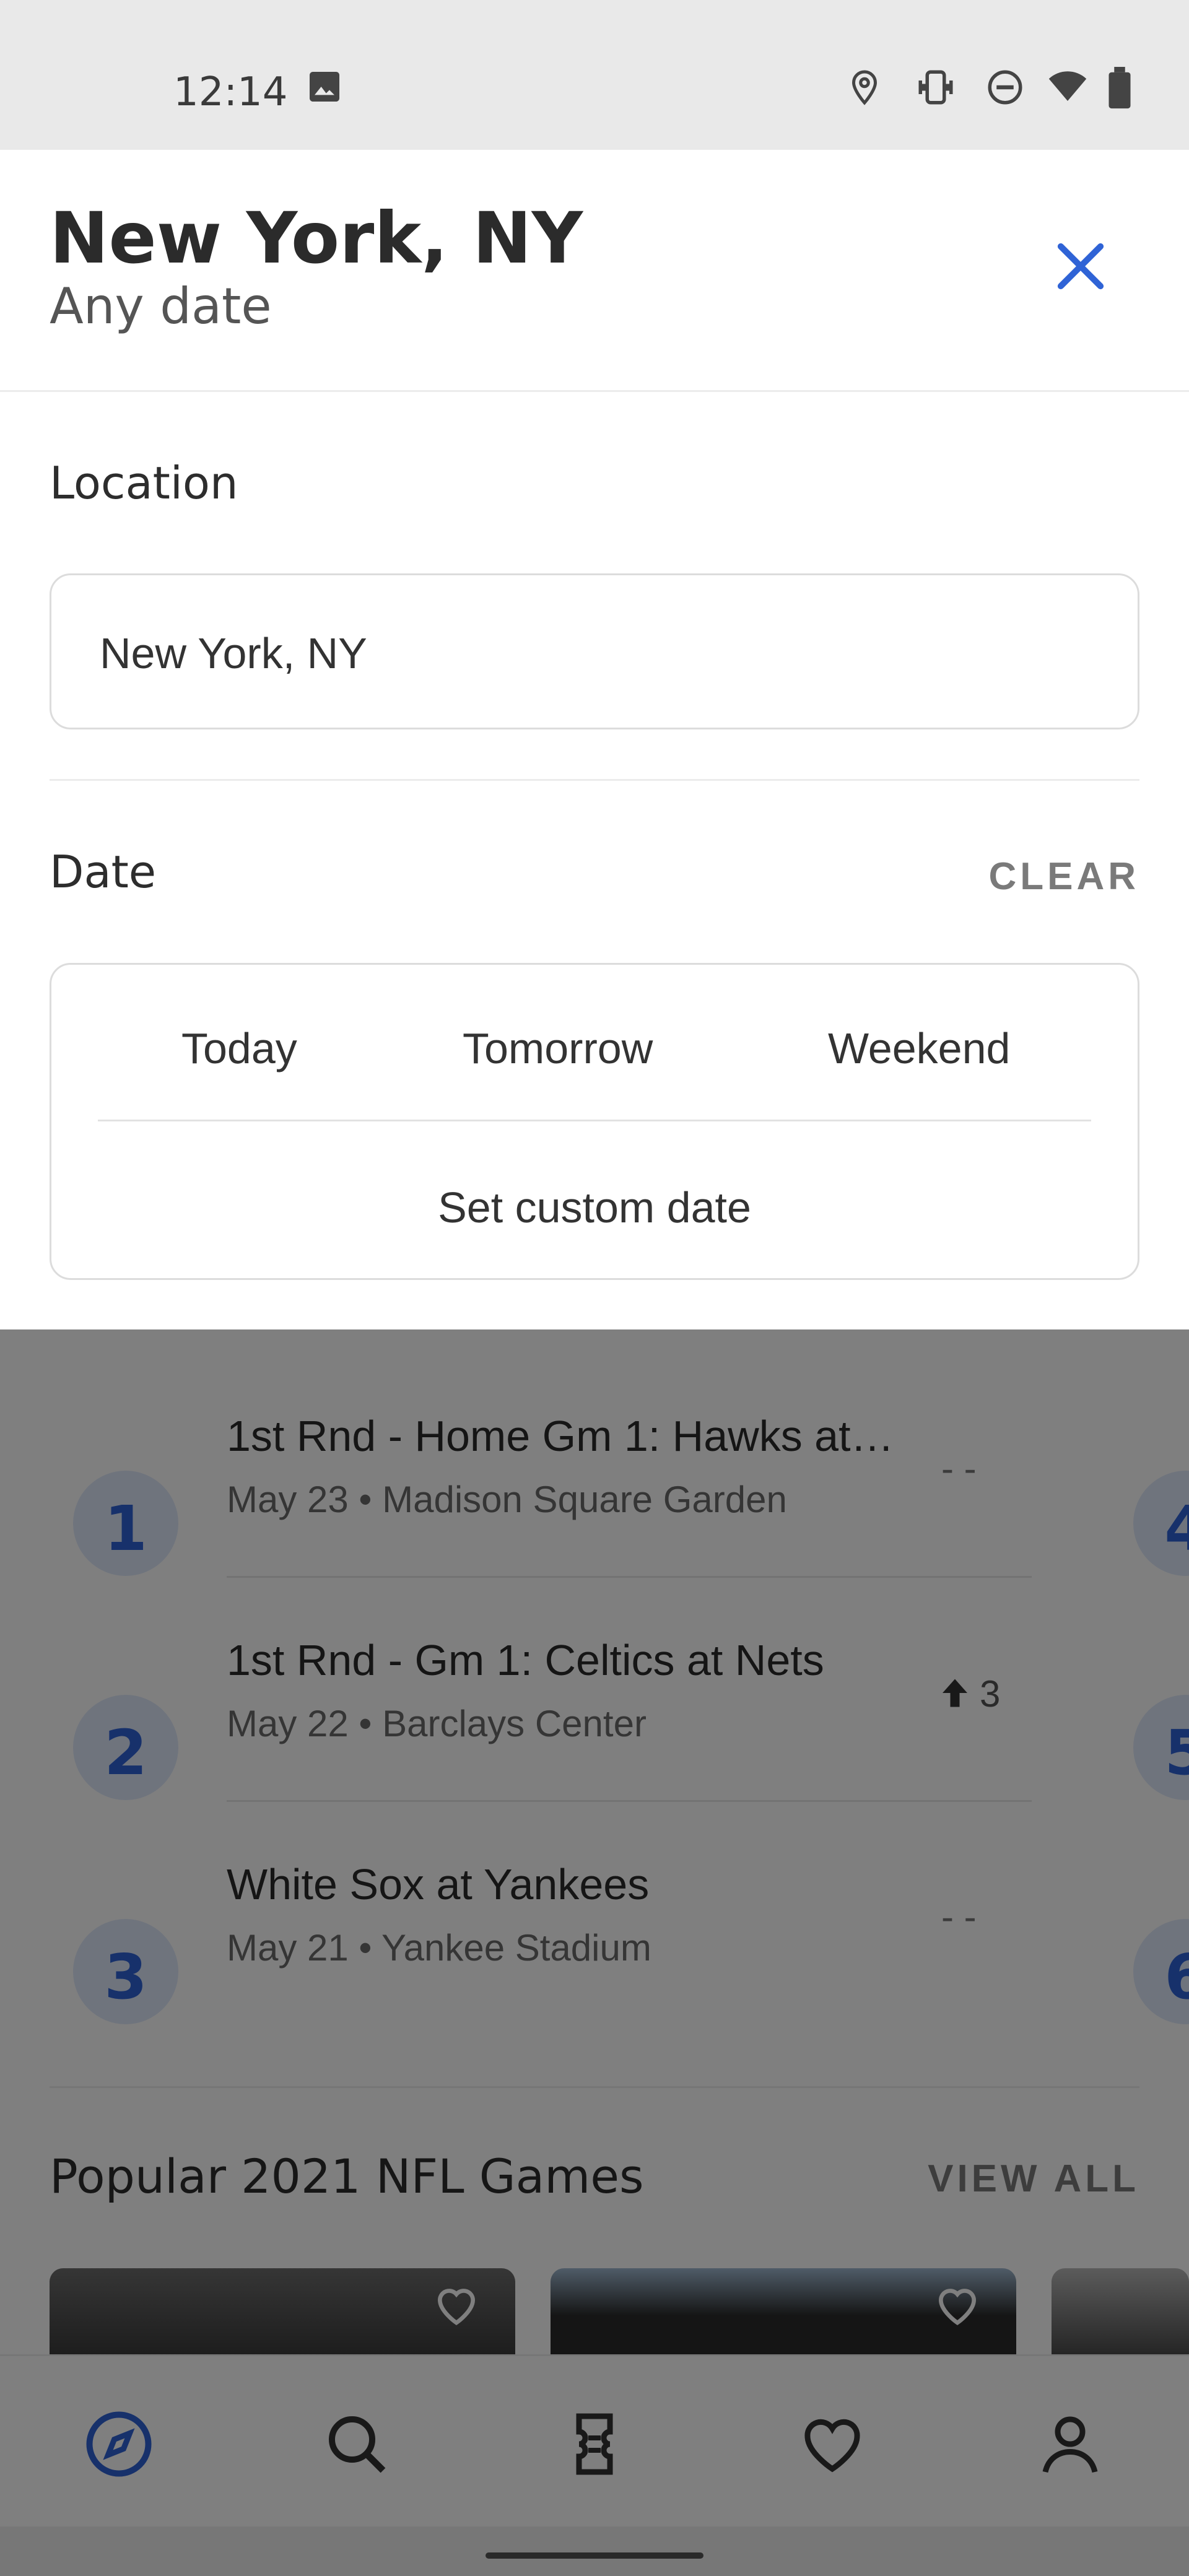 The width and height of the screenshot is (1189, 2576). I want to click on set-custom-date-button: Set custom date, so click(594, 1207).